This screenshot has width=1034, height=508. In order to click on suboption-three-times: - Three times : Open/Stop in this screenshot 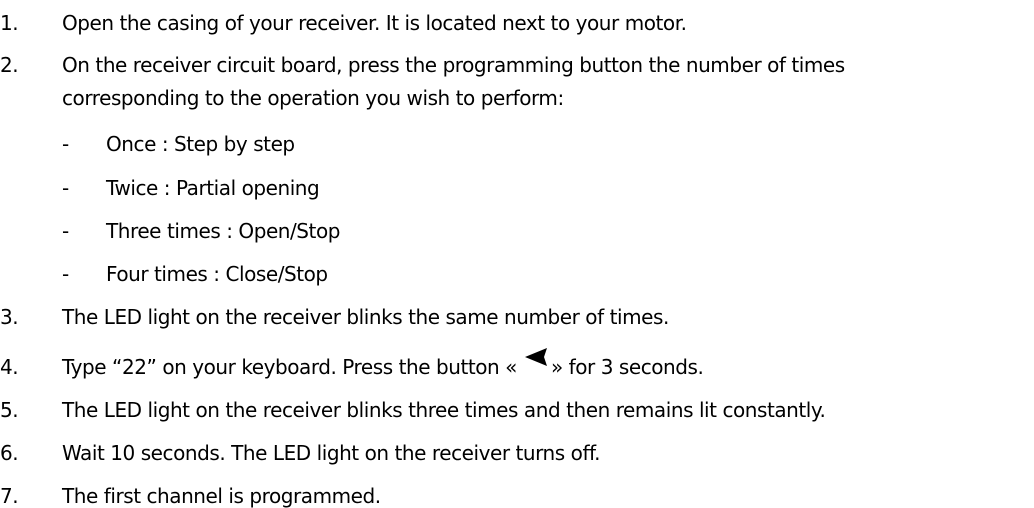, I will do `click(517, 231)`.